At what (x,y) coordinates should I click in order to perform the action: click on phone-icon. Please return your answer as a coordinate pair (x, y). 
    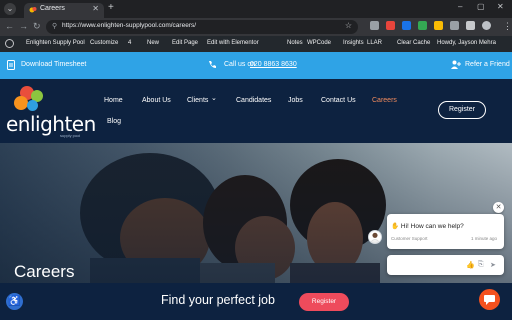
    Looking at the image, I should click on (212, 64).